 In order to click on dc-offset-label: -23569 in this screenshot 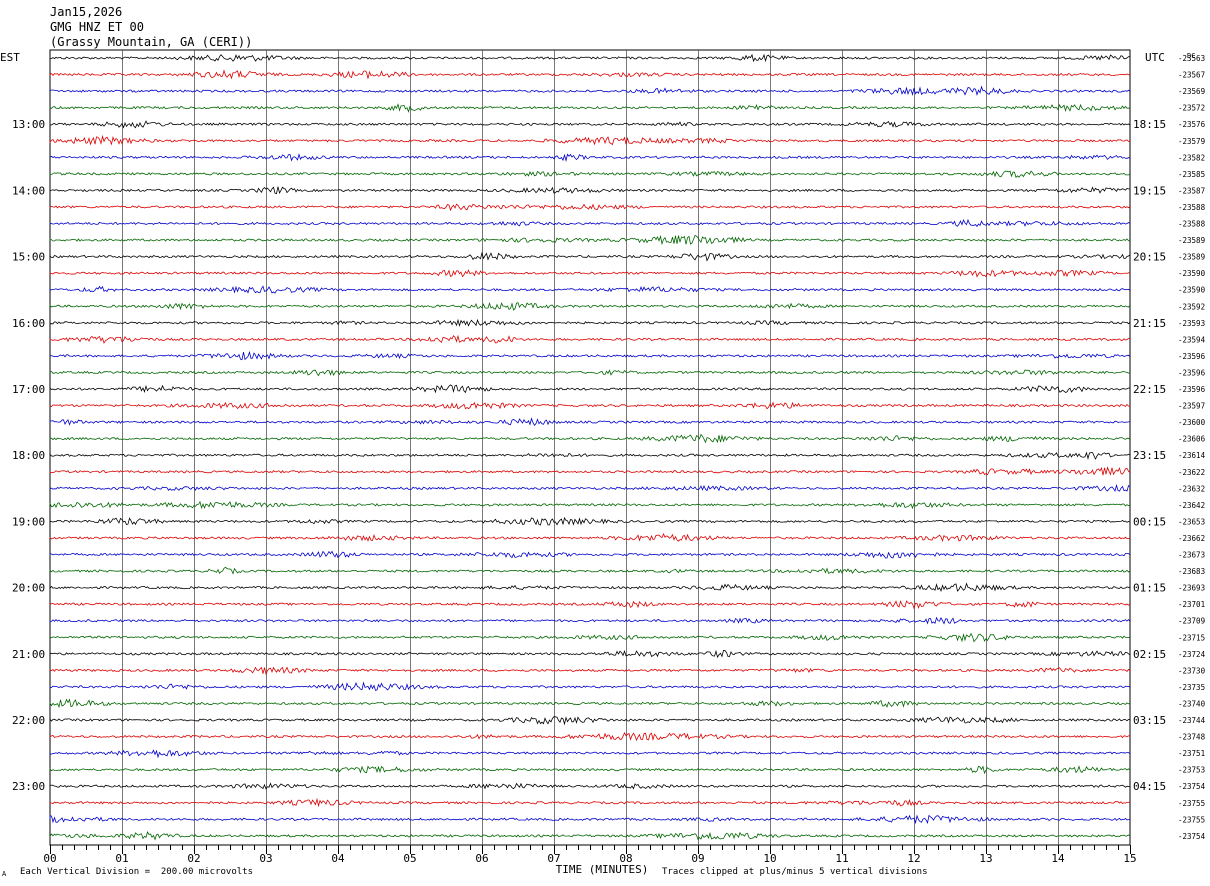, I will do `click(1191, 91)`.